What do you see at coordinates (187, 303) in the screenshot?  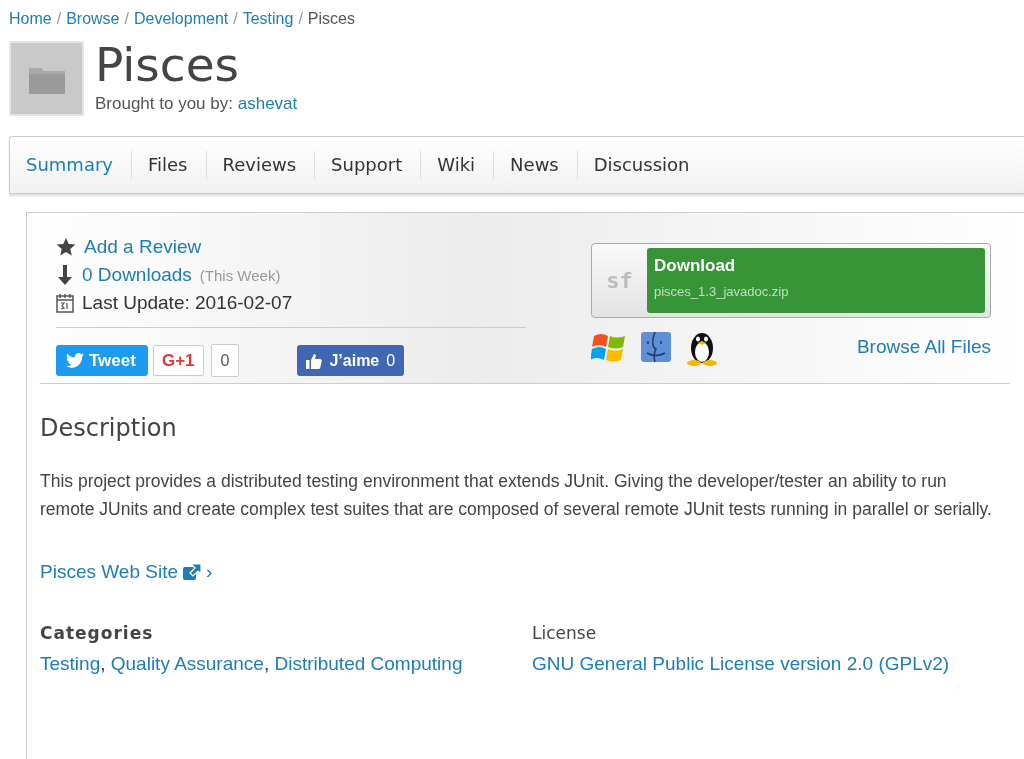 I see `last-update: Last Update: 2016-02-07` at bounding box center [187, 303].